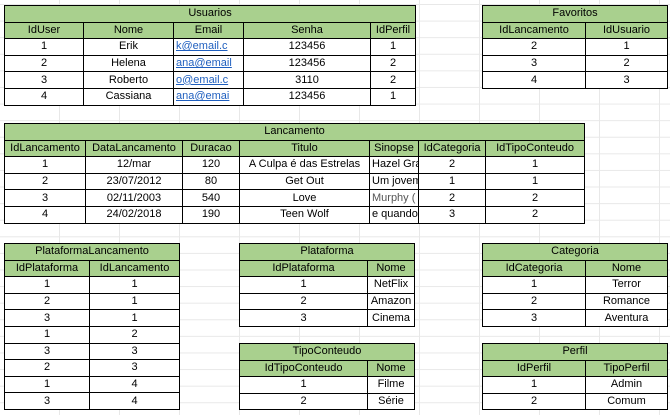 This screenshot has width=670, height=415. I want to click on column-header: IdUsuario, so click(626, 30).